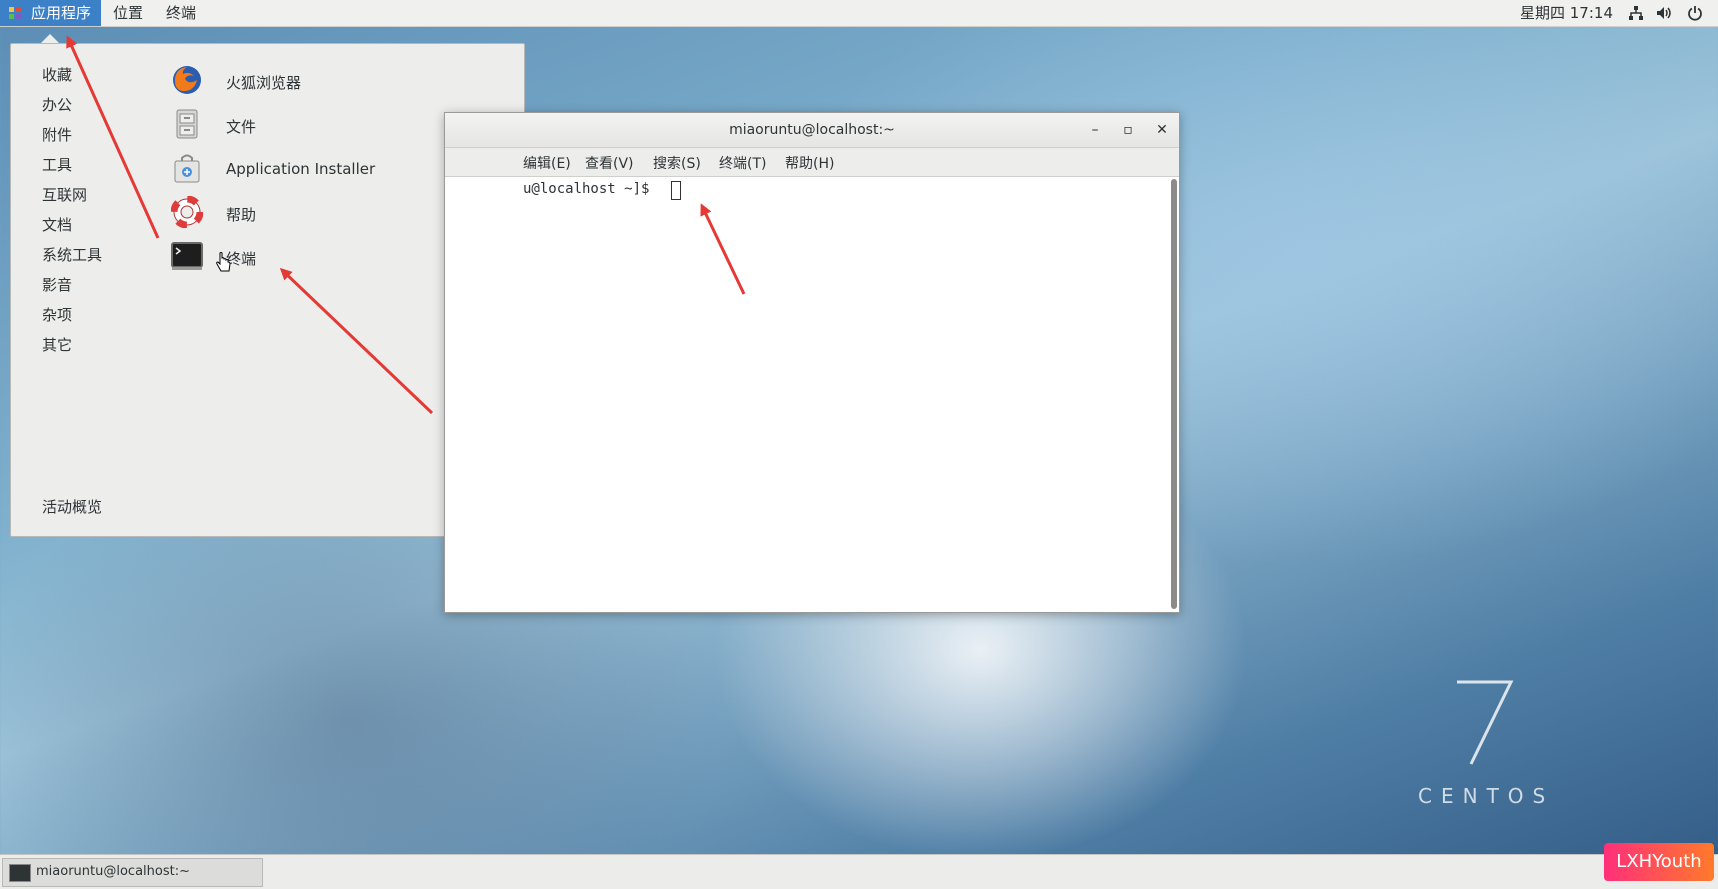  I want to click on category-system-tools: 系统工具, so click(72, 254).